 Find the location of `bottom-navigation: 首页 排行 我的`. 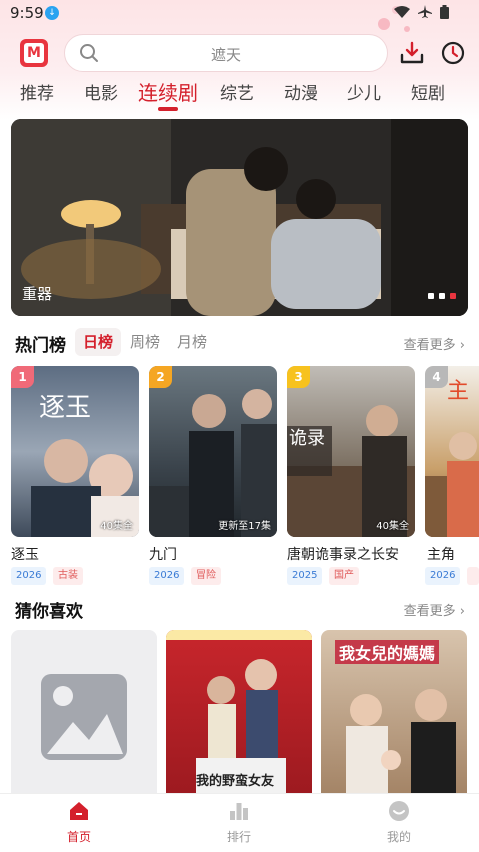

bottom-navigation: 首页 排行 我的 is located at coordinates (239, 822).